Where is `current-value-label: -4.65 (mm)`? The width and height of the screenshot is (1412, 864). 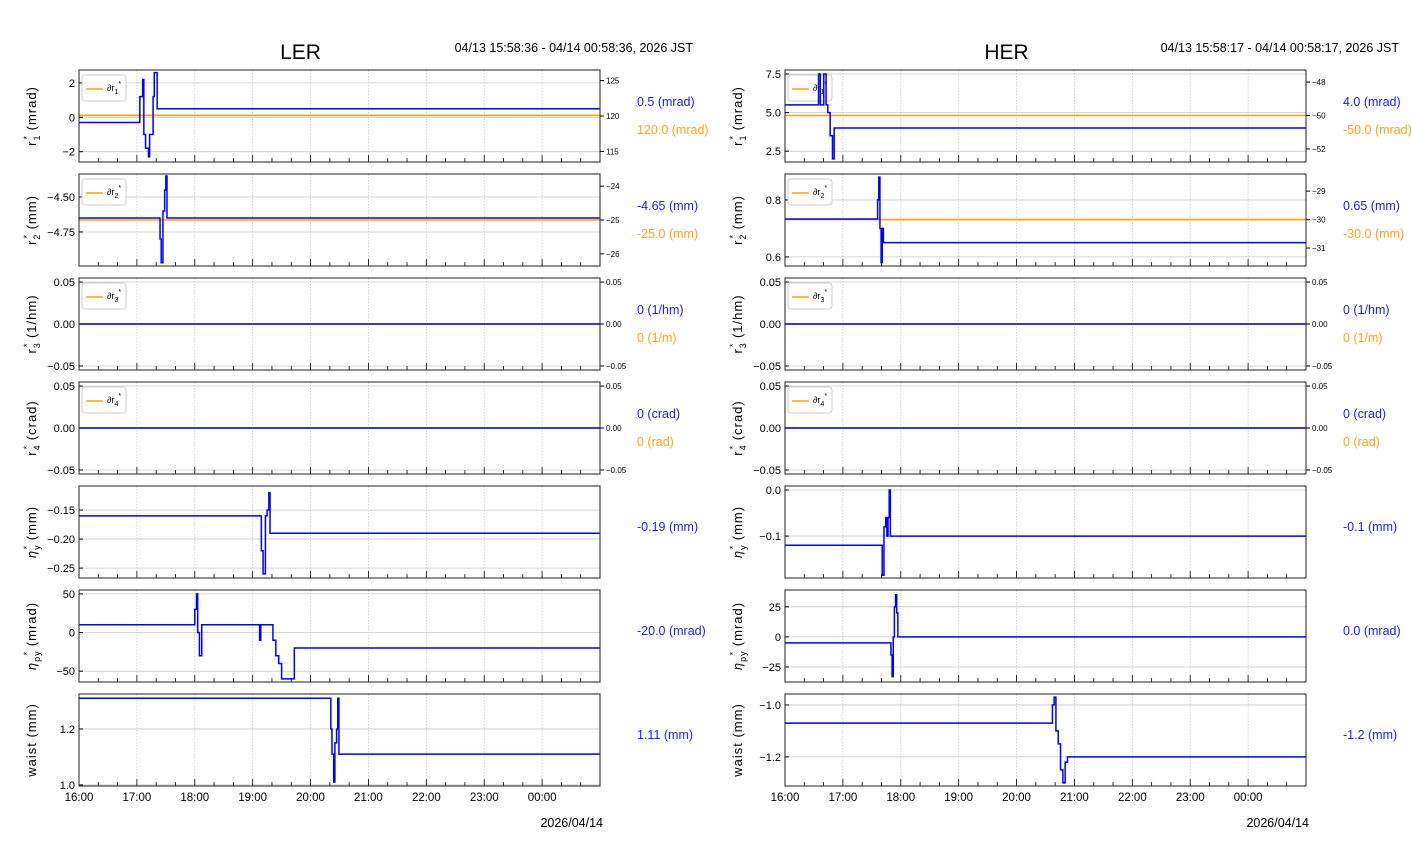 current-value-label: -4.65 (mm) is located at coordinates (667, 206).